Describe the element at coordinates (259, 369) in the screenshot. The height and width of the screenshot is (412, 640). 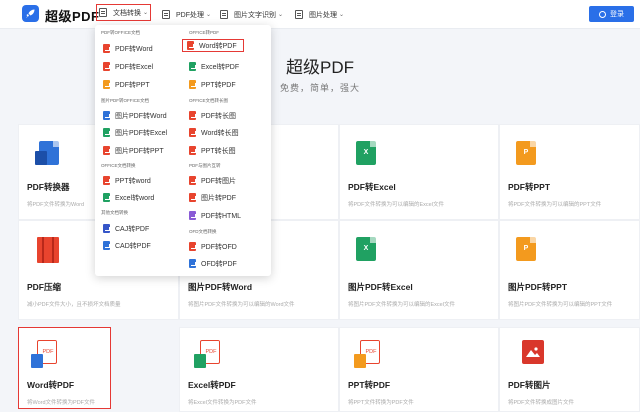
I see `tool-card-excel-to-pdf: PDF Excel转PDF 将Excel文件转换为PDF文件` at that location.